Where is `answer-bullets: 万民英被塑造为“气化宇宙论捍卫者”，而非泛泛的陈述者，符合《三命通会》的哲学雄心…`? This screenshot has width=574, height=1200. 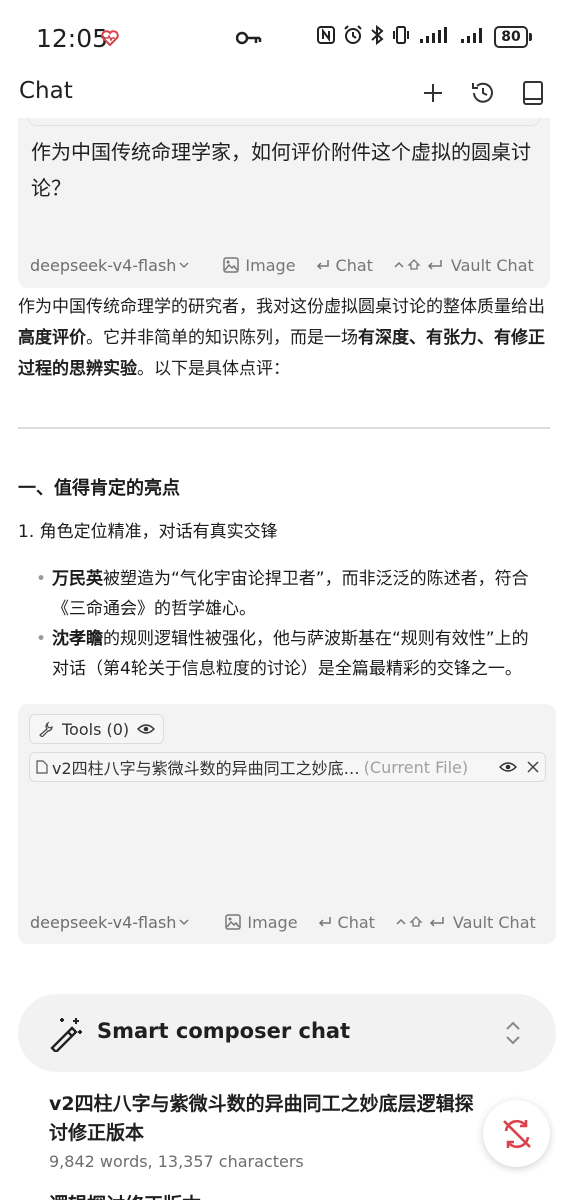 answer-bullets: 万民英被塑造为“气化宇宙论捍卫者”，而非泛泛的陈述者，符合《三命通会》的哲学雄心… is located at coordinates (286, 634).